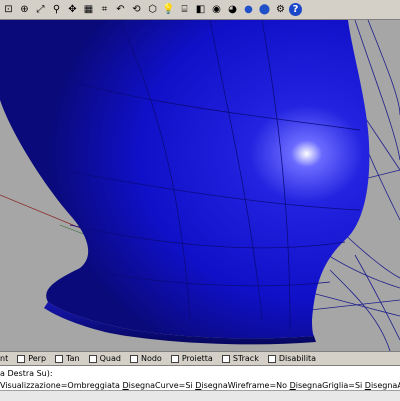 Image resolution: width=400 pixels, height=401 pixels. Describe the element at coordinates (216, 10) in the screenshot. I see `color-wheel-icon: ◉` at that location.